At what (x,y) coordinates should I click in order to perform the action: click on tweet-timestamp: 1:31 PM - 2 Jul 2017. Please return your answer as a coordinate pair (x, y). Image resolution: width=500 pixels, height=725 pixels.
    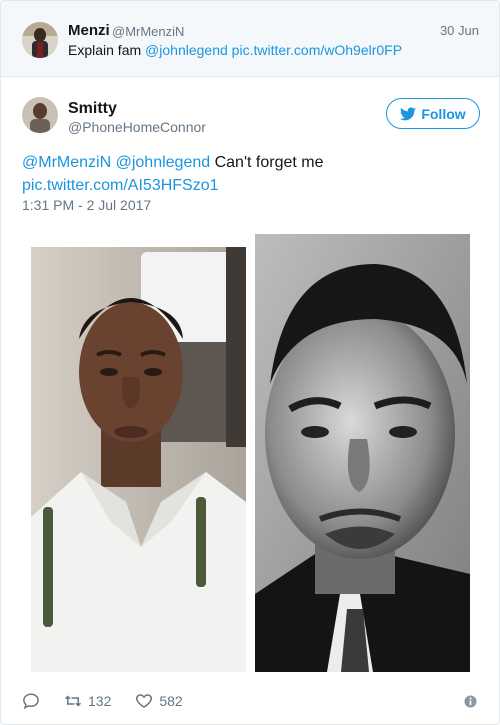
    Looking at the image, I should click on (86, 205).